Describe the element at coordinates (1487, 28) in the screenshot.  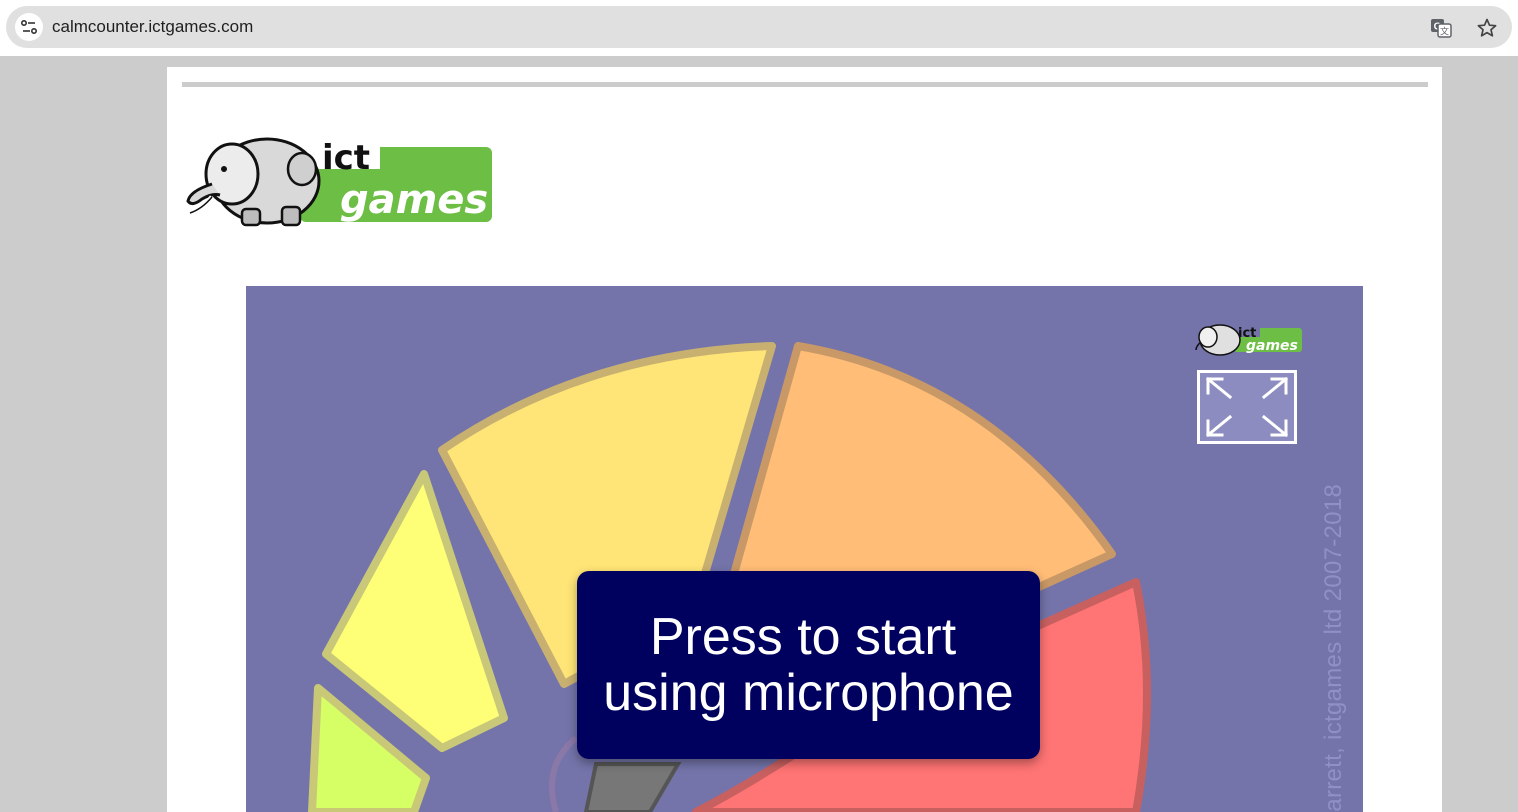
I see `bookmark-star-icon` at that location.